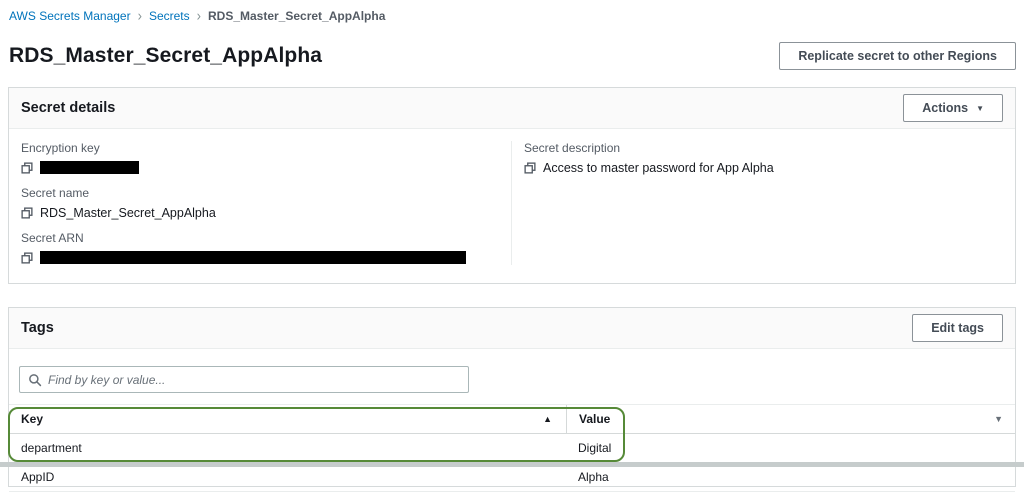 The height and width of the screenshot is (492, 1024). What do you see at coordinates (287, 419) in the screenshot?
I see `column-header-key: Key ▲` at bounding box center [287, 419].